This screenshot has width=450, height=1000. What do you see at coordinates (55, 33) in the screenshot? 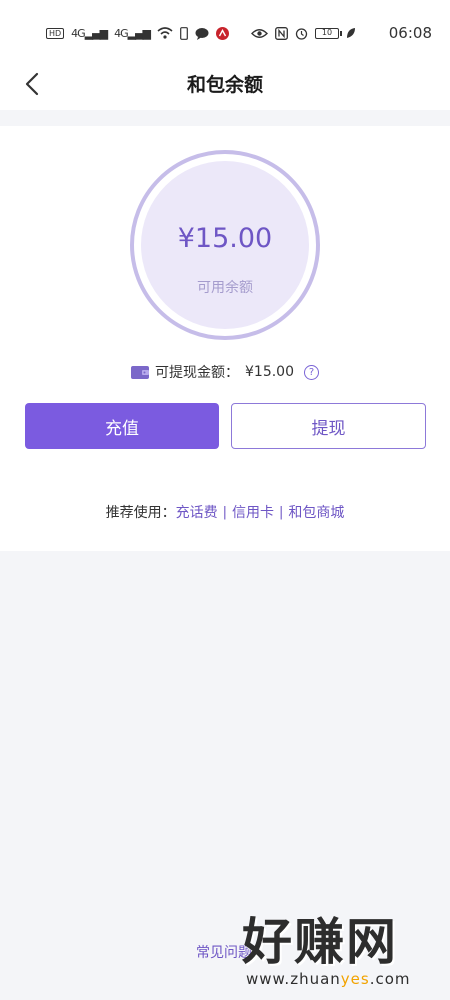
I see `hd-badge: HD` at bounding box center [55, 33].